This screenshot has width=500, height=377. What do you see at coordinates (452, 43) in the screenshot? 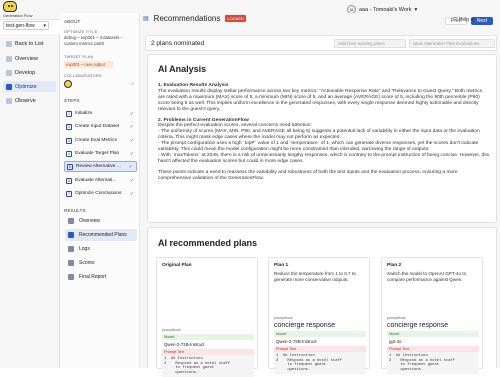
I see `start-evaluations-button: Start Alternative Plan Evaluations` at bounding box center [452, 43].